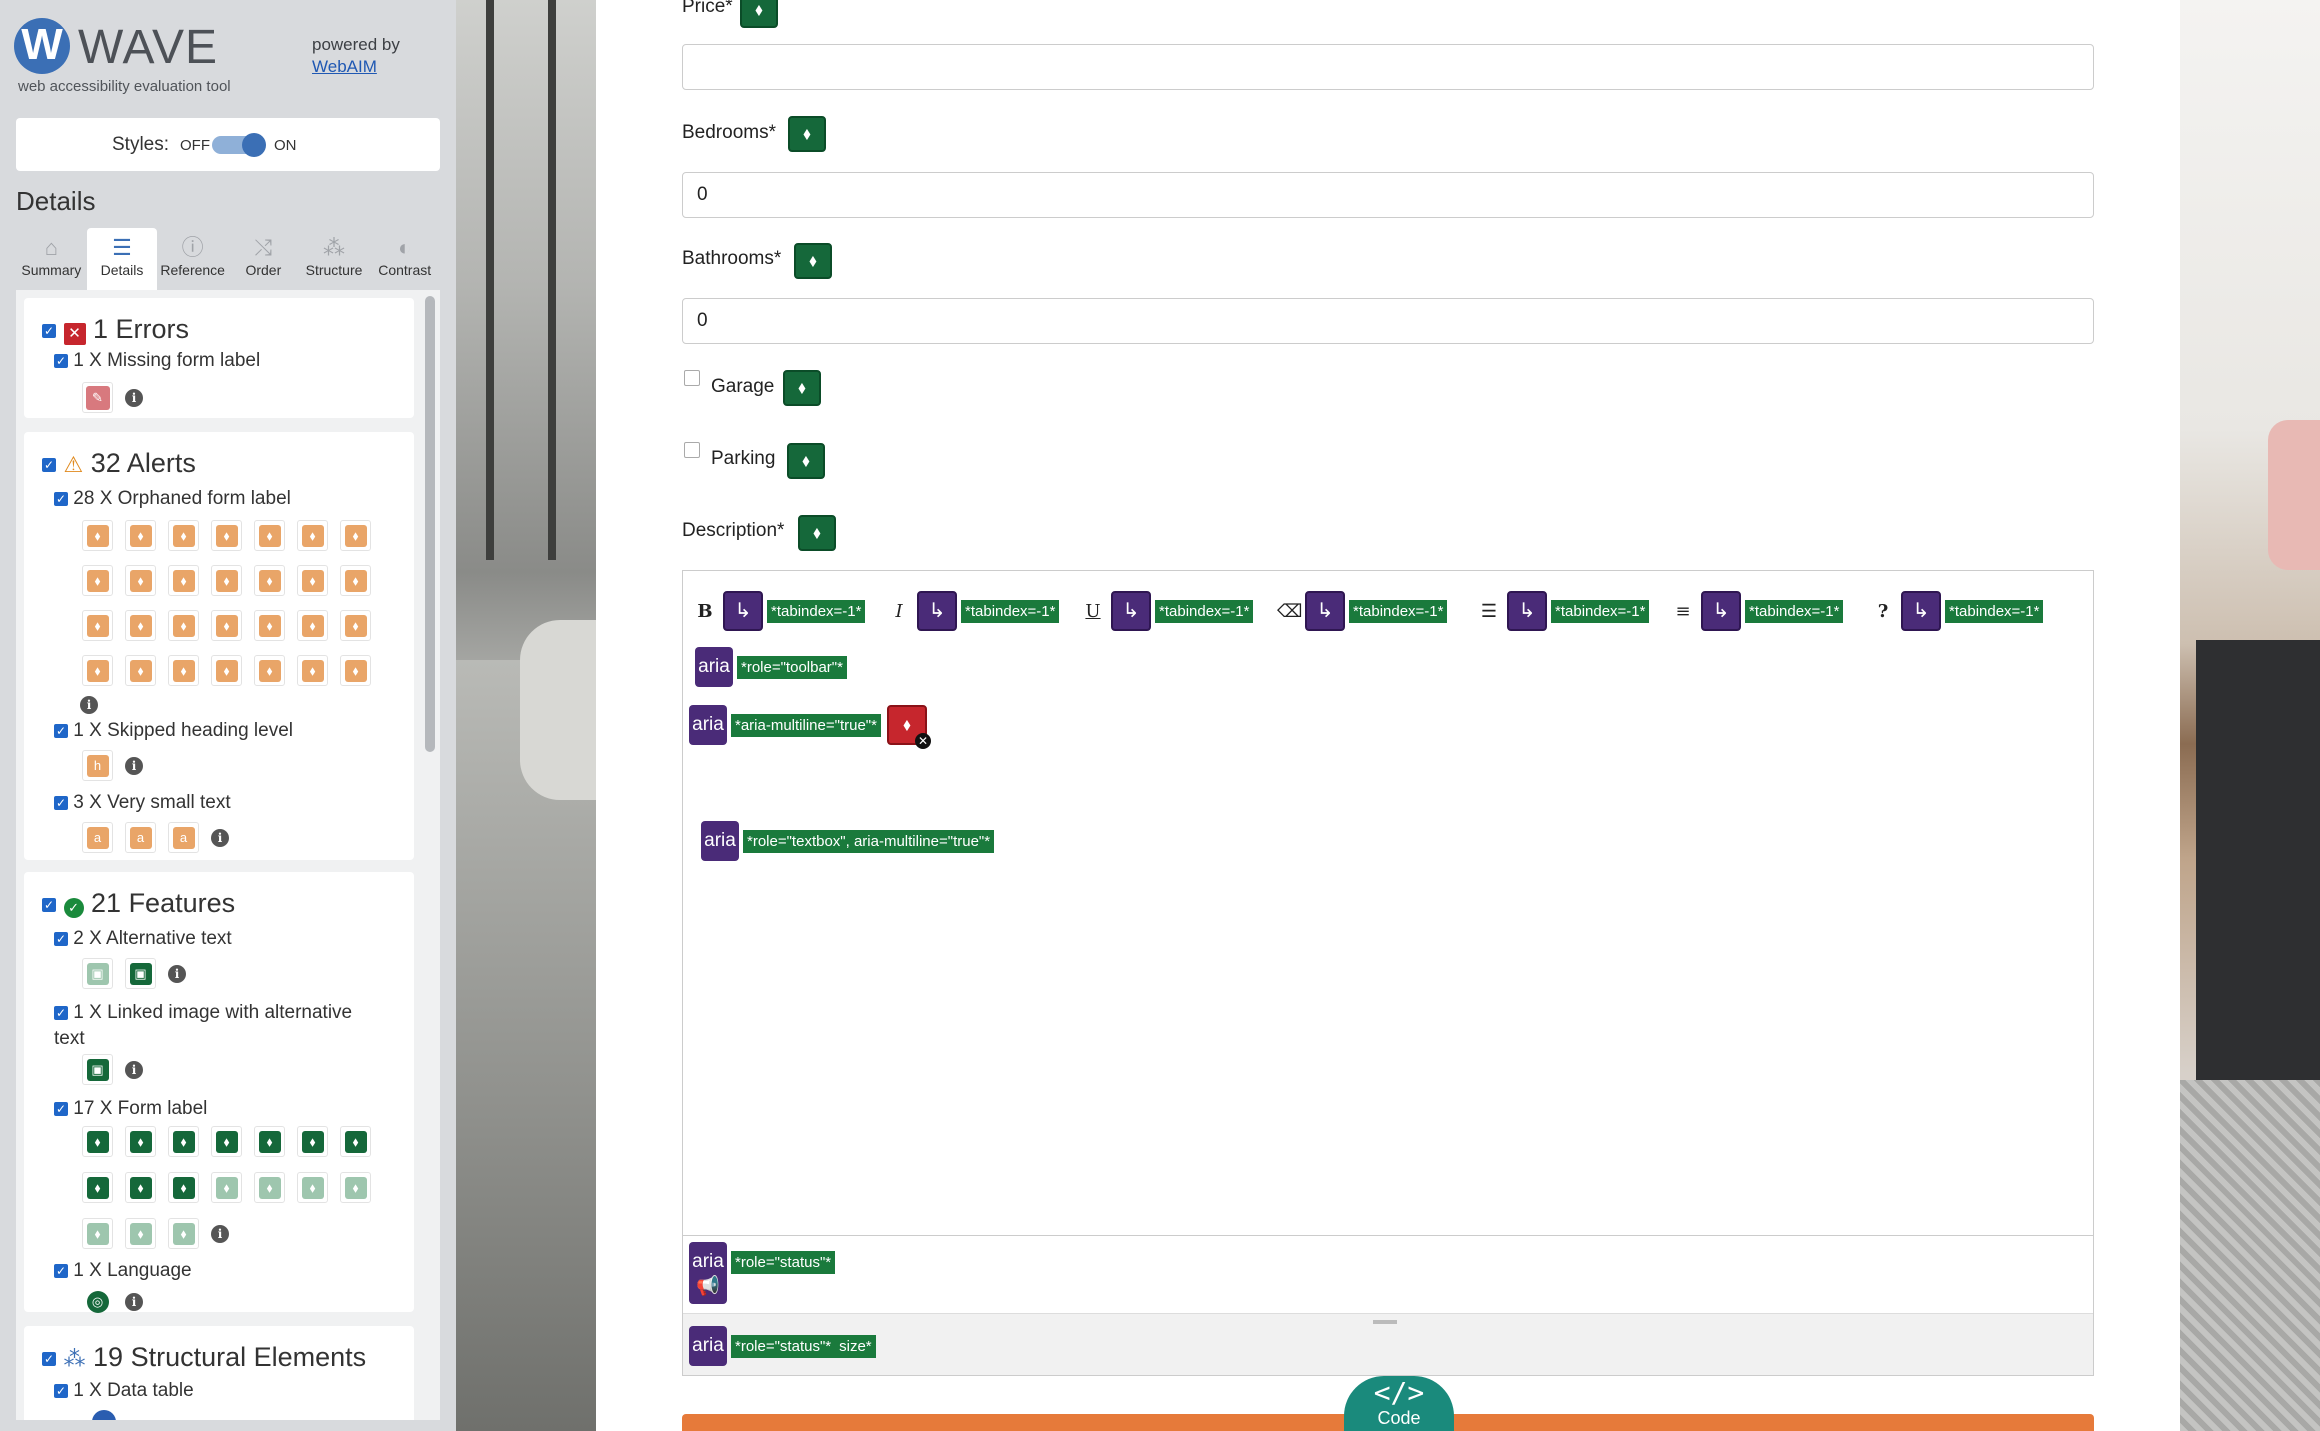  What do you see at coordinates (61, 1108) in the screenshot?
I see `form-label-checkbox: ✓` at bounding box center [61, 1108].